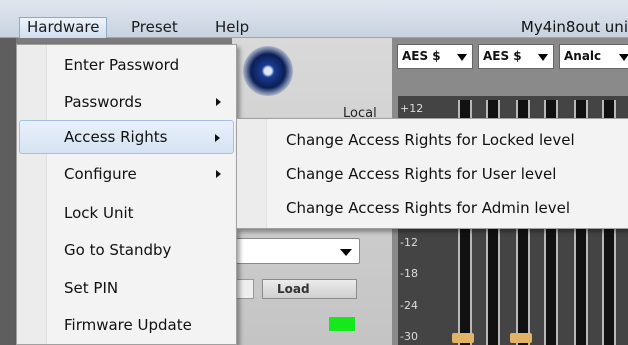 The height and width of the screenshot is (345, 628). Describe the element at coordinates (574, 27) in the screenshot. I see `unit-title: My4in8out uni` at that location.